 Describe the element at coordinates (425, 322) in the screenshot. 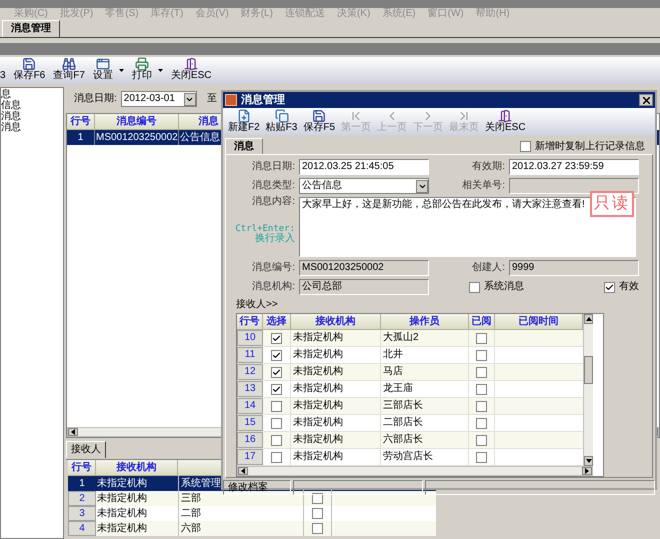

I see `column-header: 操作员` at that location.